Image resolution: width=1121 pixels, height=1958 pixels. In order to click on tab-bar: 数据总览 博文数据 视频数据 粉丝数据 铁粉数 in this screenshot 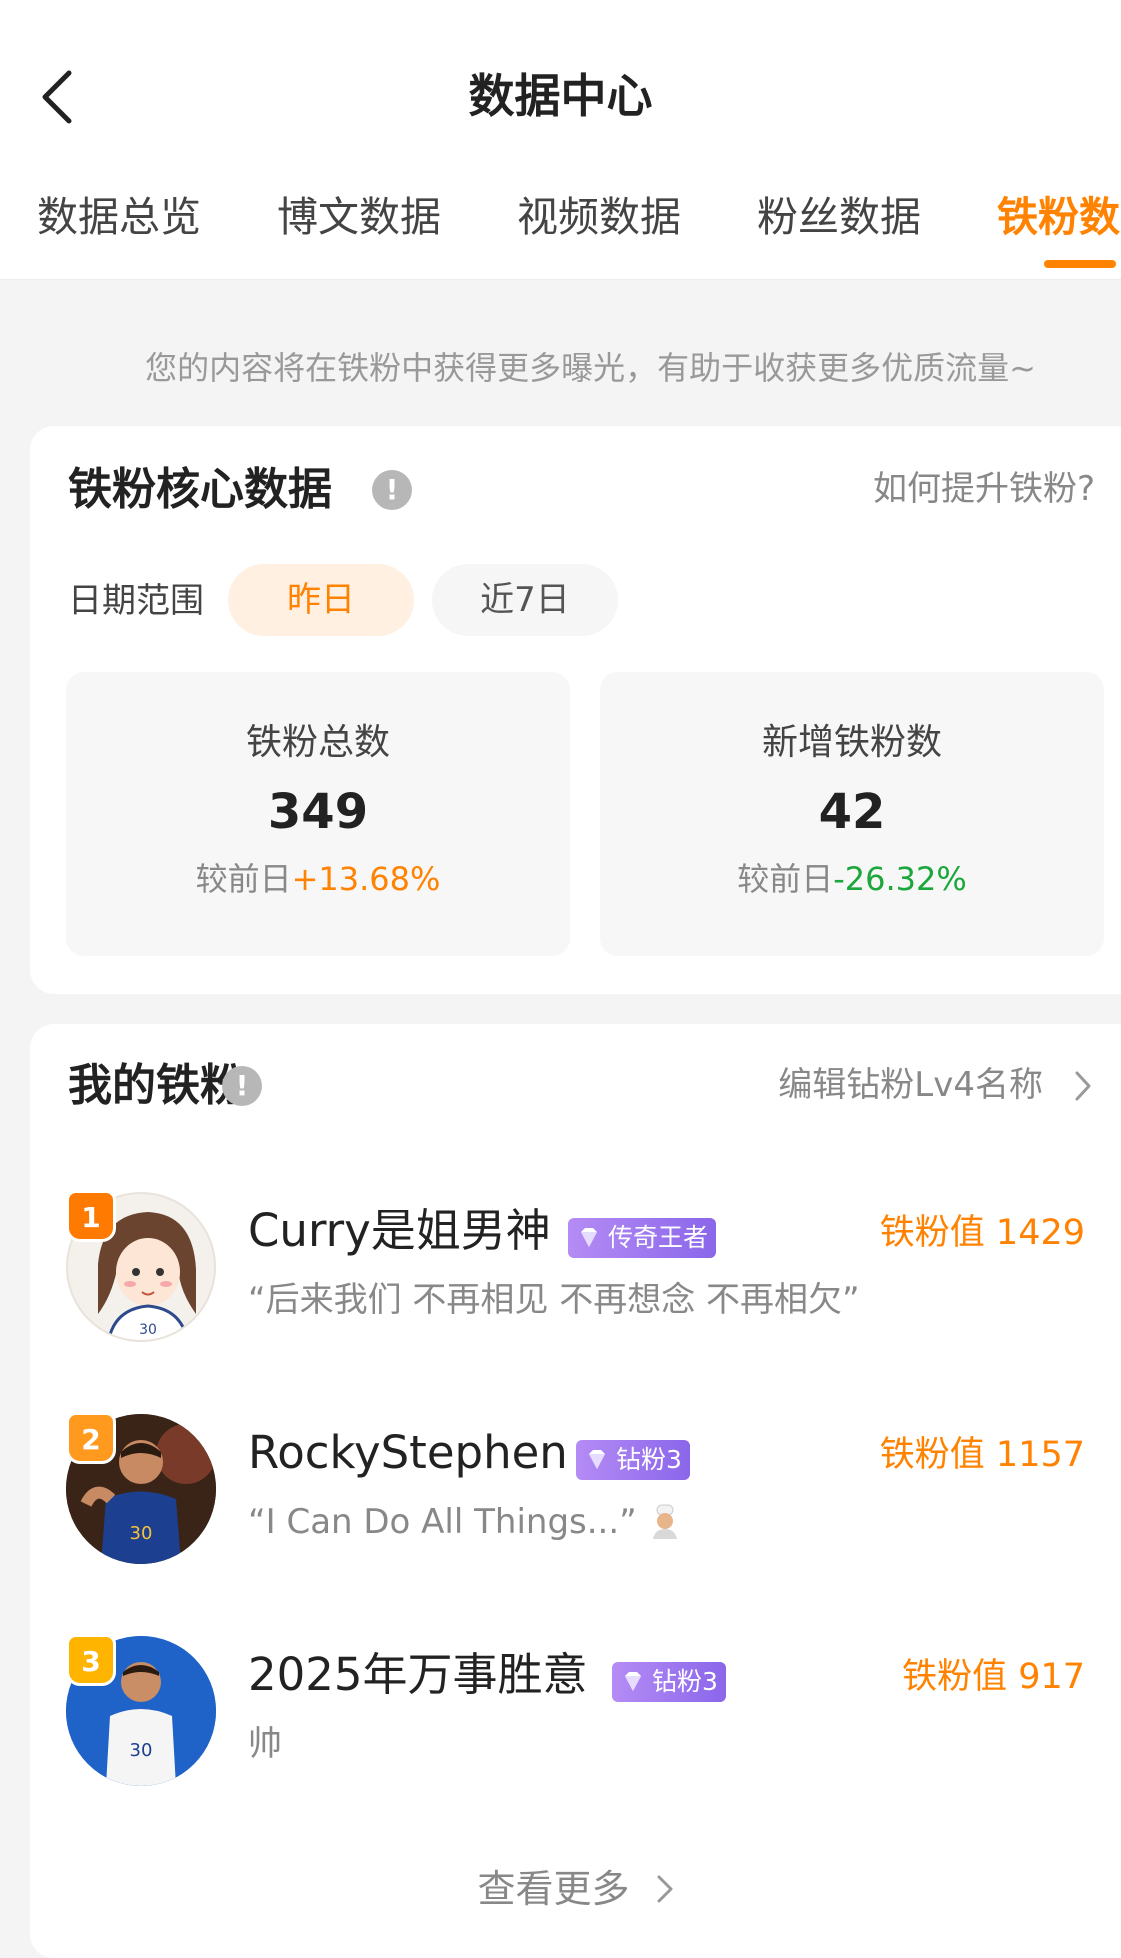, I will do `click(560, 220)`.